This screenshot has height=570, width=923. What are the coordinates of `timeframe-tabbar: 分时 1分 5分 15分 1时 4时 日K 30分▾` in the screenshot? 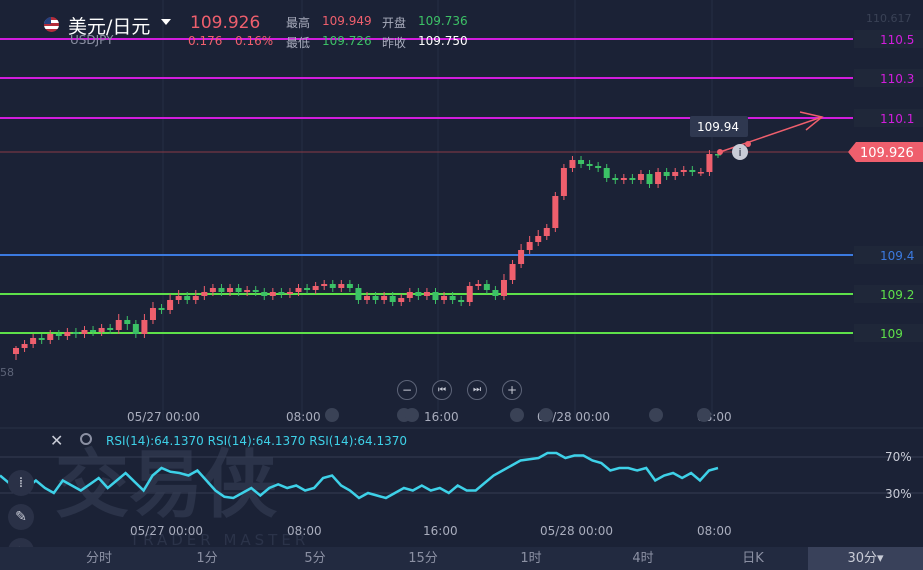 It's located at (461, 558).